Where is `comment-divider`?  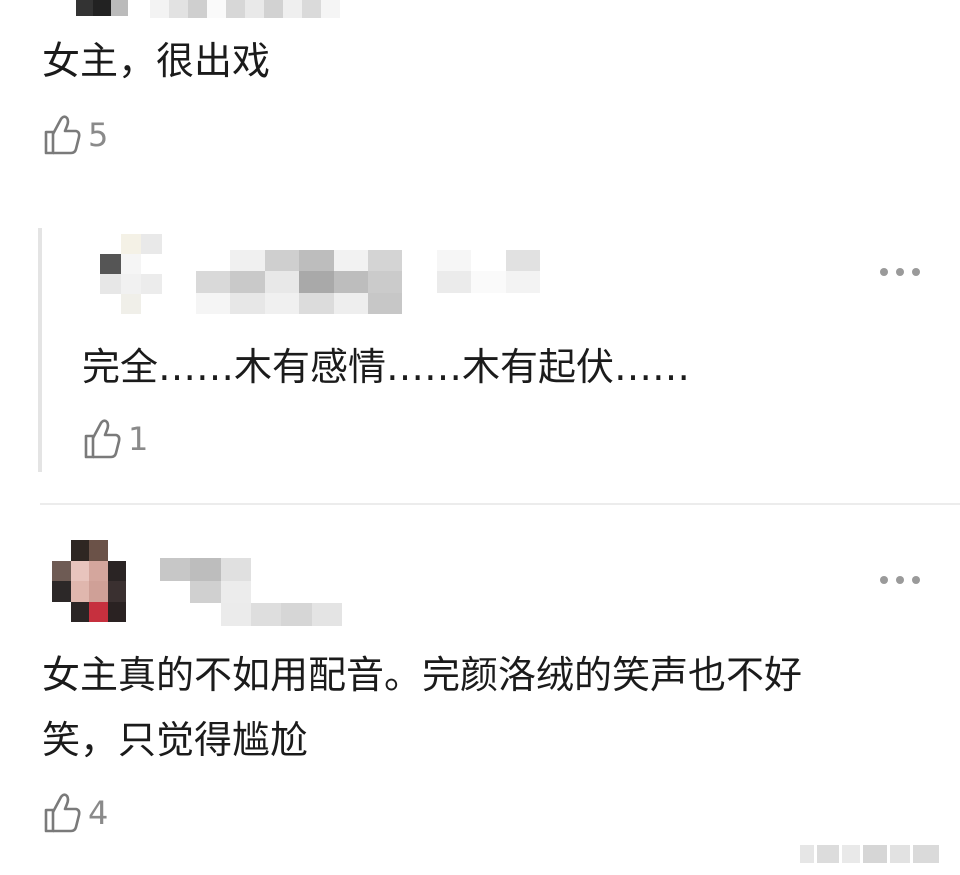 comment-divider is located at coordinates (500, 504).